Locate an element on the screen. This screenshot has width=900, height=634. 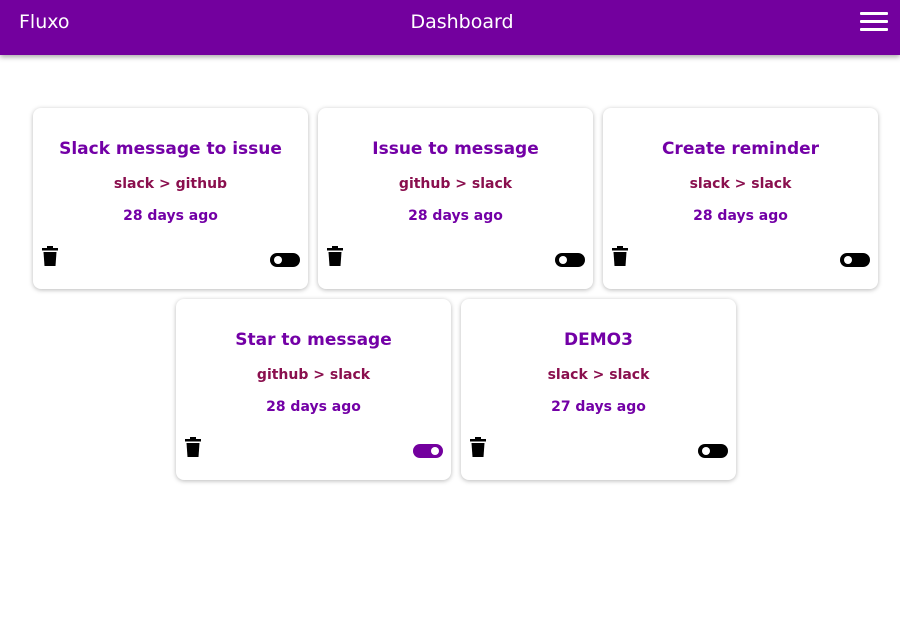
page-title: Dashboard is located at coordinates (462, 22).